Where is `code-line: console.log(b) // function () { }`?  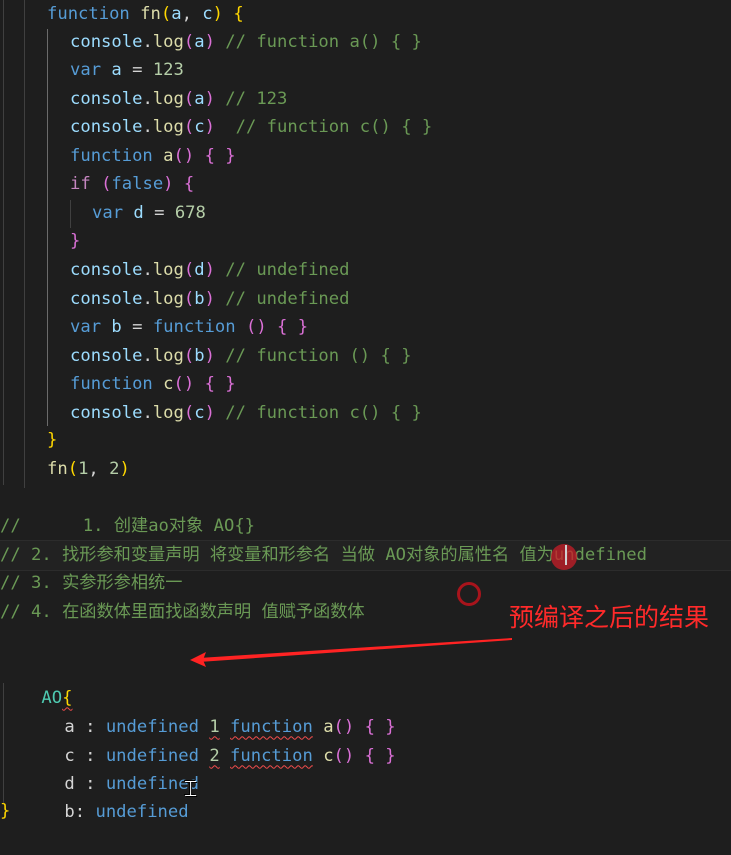
code-line: console.log(b) // function () { } is located at coordinates (241, 356).